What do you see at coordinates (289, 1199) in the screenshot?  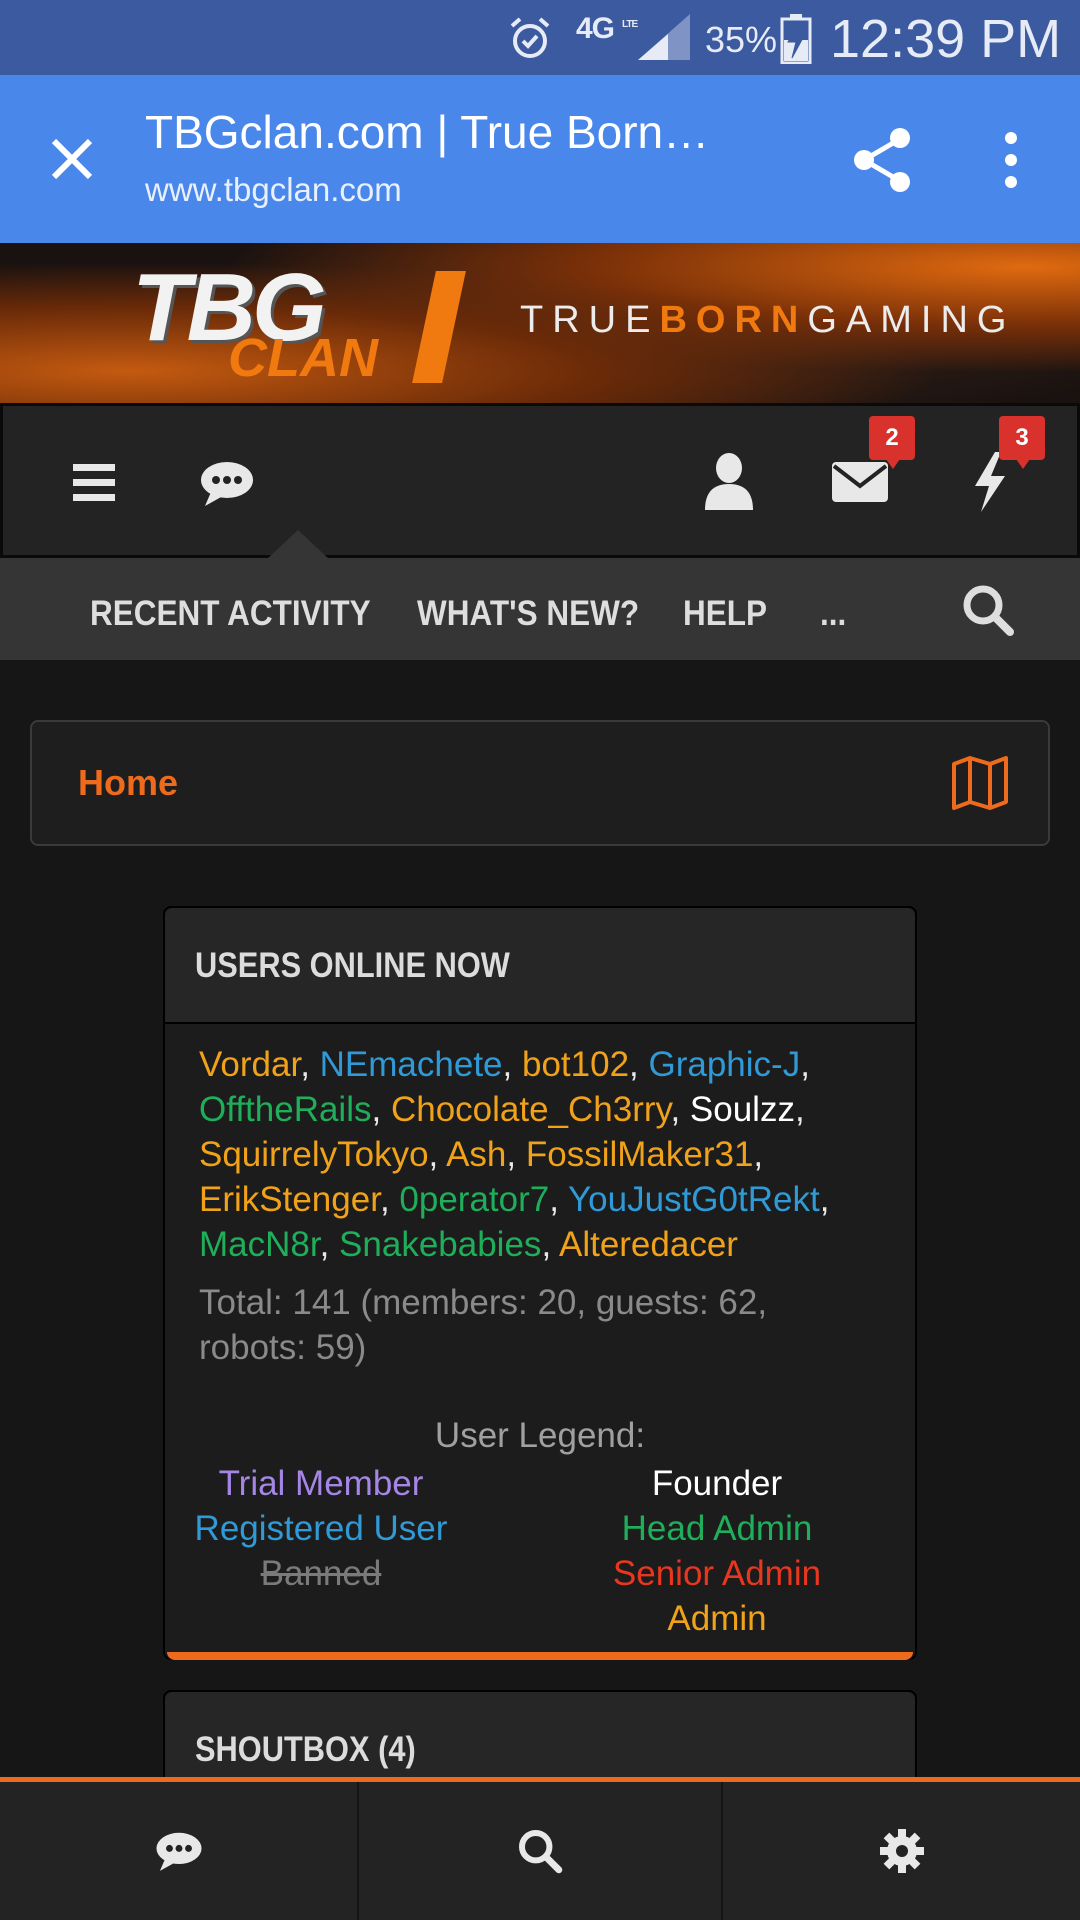 I see `online-user-link: ErikStenger` at bounding box center [289, 1199].